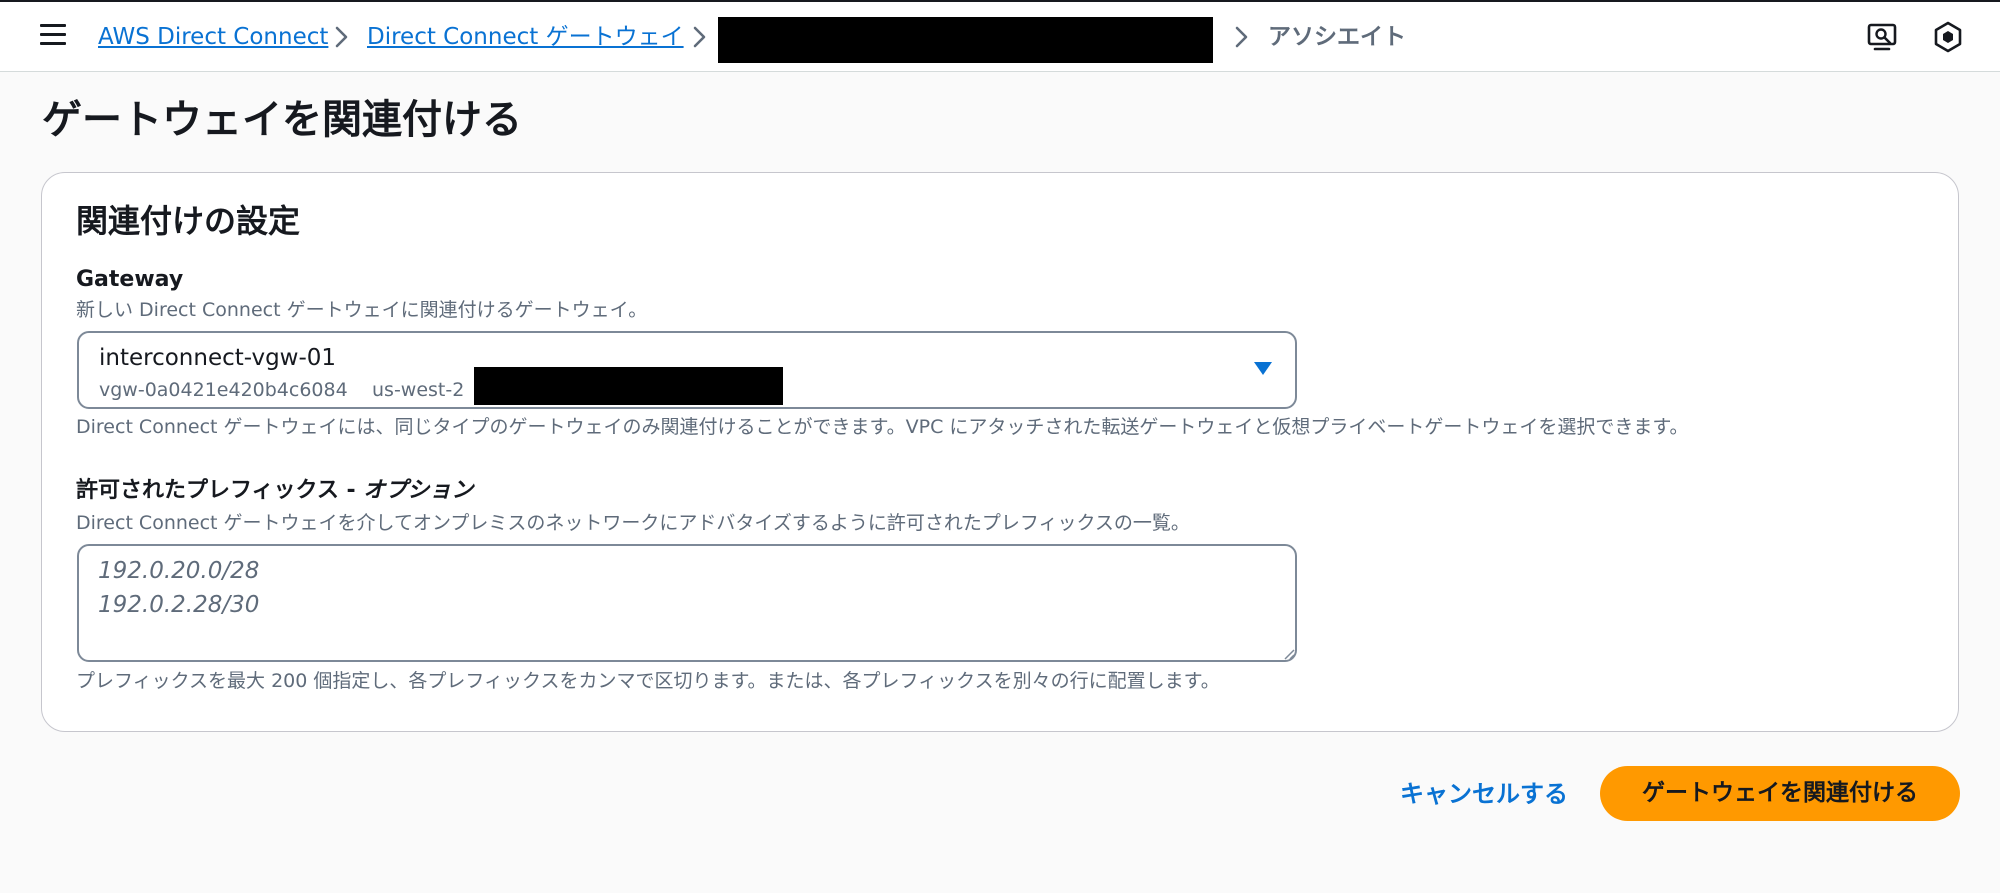 The height and width of the screenshot is (893, 2000). What do you see at coordinates (1263, 369) in the screenshot?
I see `caret-down-icon` at bounding box center [1263, 369].